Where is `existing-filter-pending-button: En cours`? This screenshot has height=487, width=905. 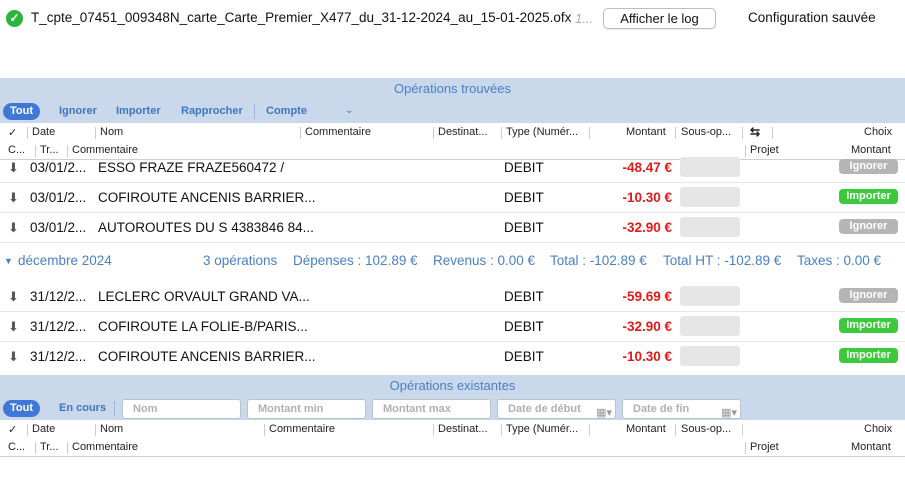 existing-filter-pending-button: En cours is located at coordinates (82, 408).